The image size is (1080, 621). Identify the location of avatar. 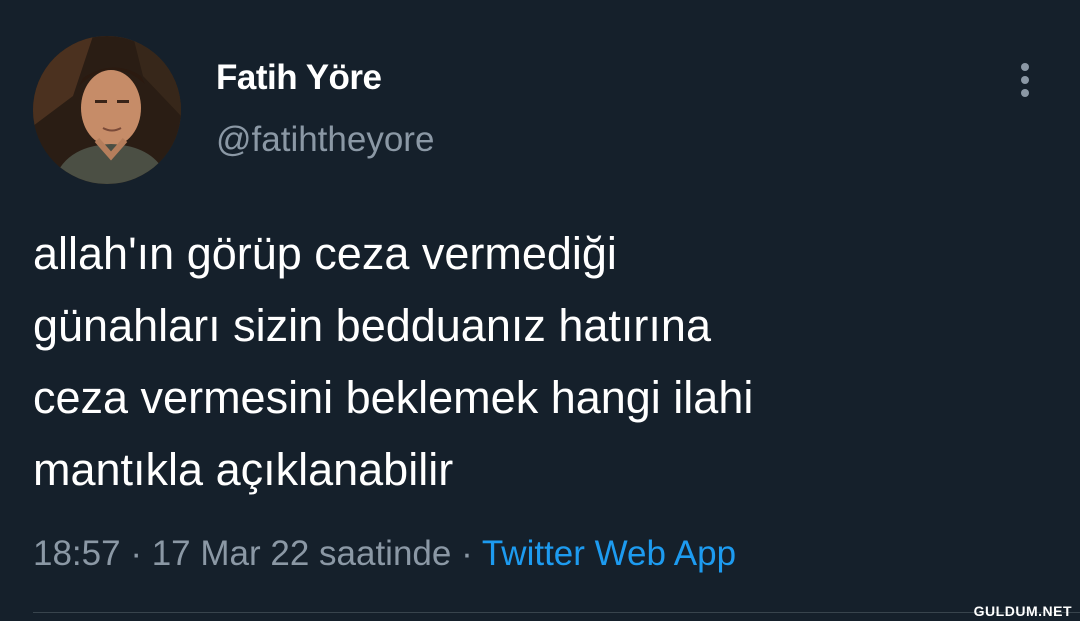
(107, 110).